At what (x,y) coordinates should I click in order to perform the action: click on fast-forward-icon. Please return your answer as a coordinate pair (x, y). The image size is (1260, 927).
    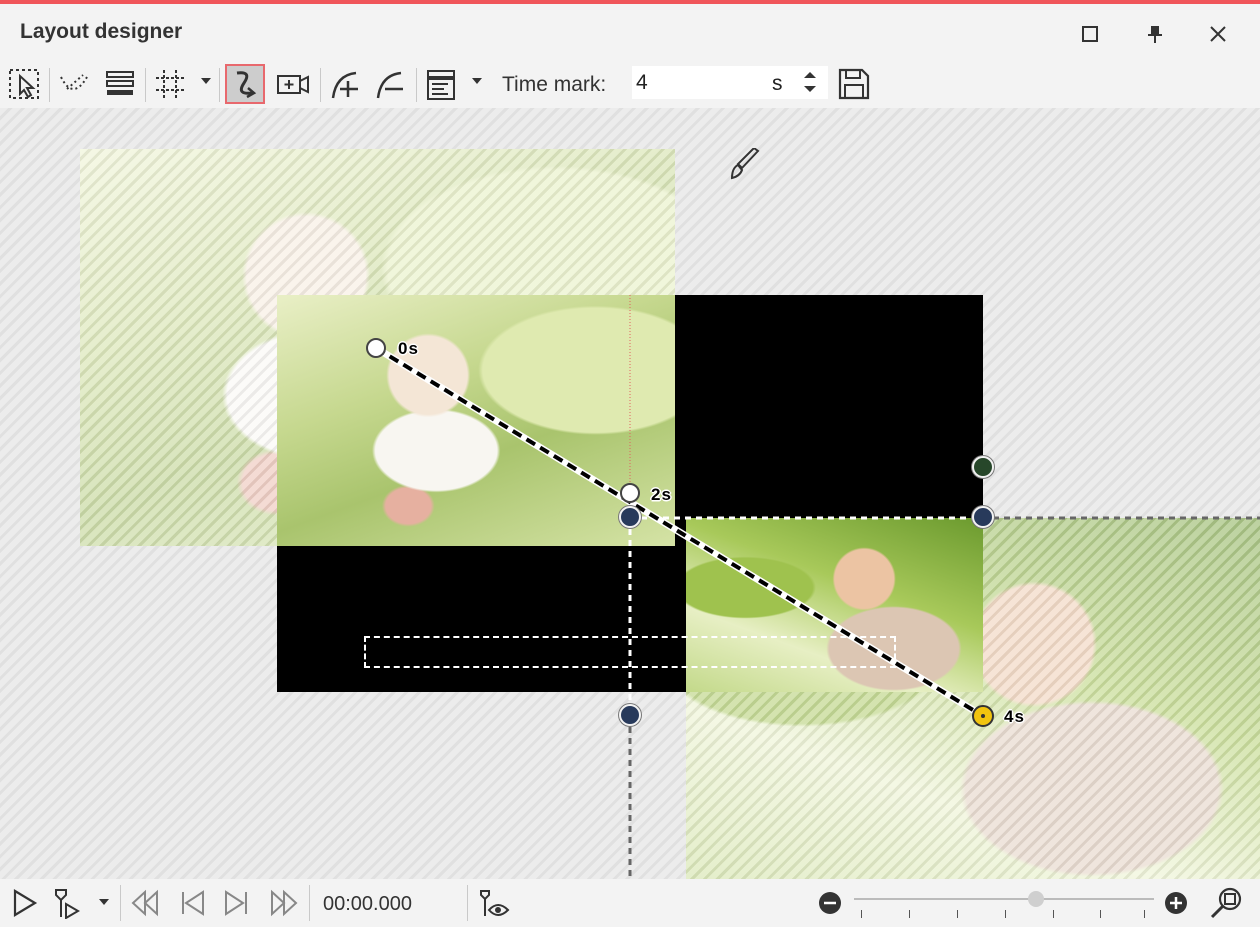
    Looking at the image, I should click on (284, 903).